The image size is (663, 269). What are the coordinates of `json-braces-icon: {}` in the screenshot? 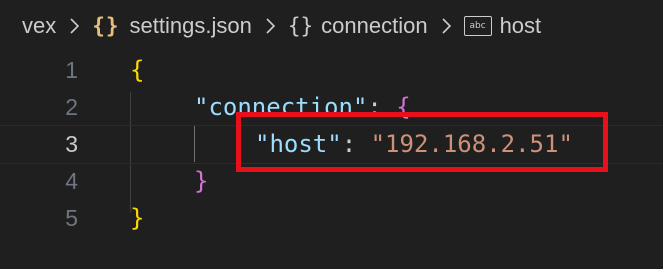 It's located at (106, 26).